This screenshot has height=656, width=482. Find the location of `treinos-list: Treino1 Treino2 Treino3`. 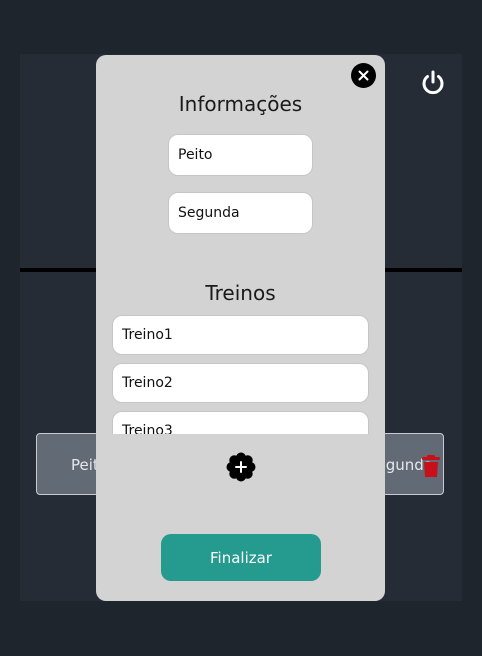

treinos-list: Treino1 Treino2 Treino3 is located at coordinates (241, 374).